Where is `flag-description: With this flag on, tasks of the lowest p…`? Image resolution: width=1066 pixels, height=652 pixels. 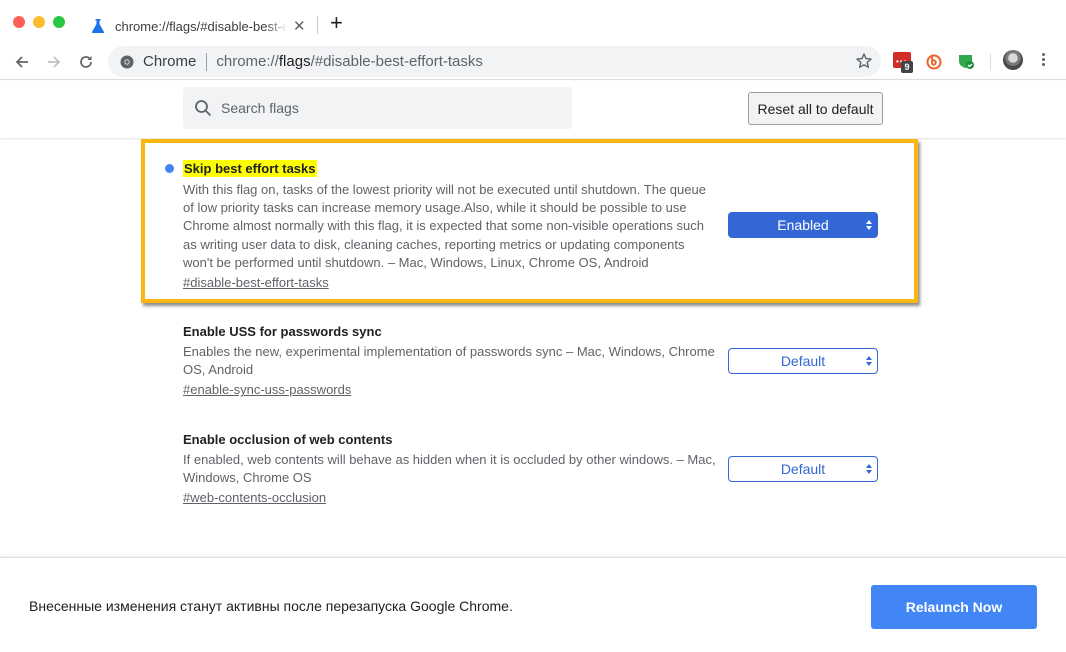
flag-description: With this flag on, tasks of the lowest p… is located at coordinates (444, 226).